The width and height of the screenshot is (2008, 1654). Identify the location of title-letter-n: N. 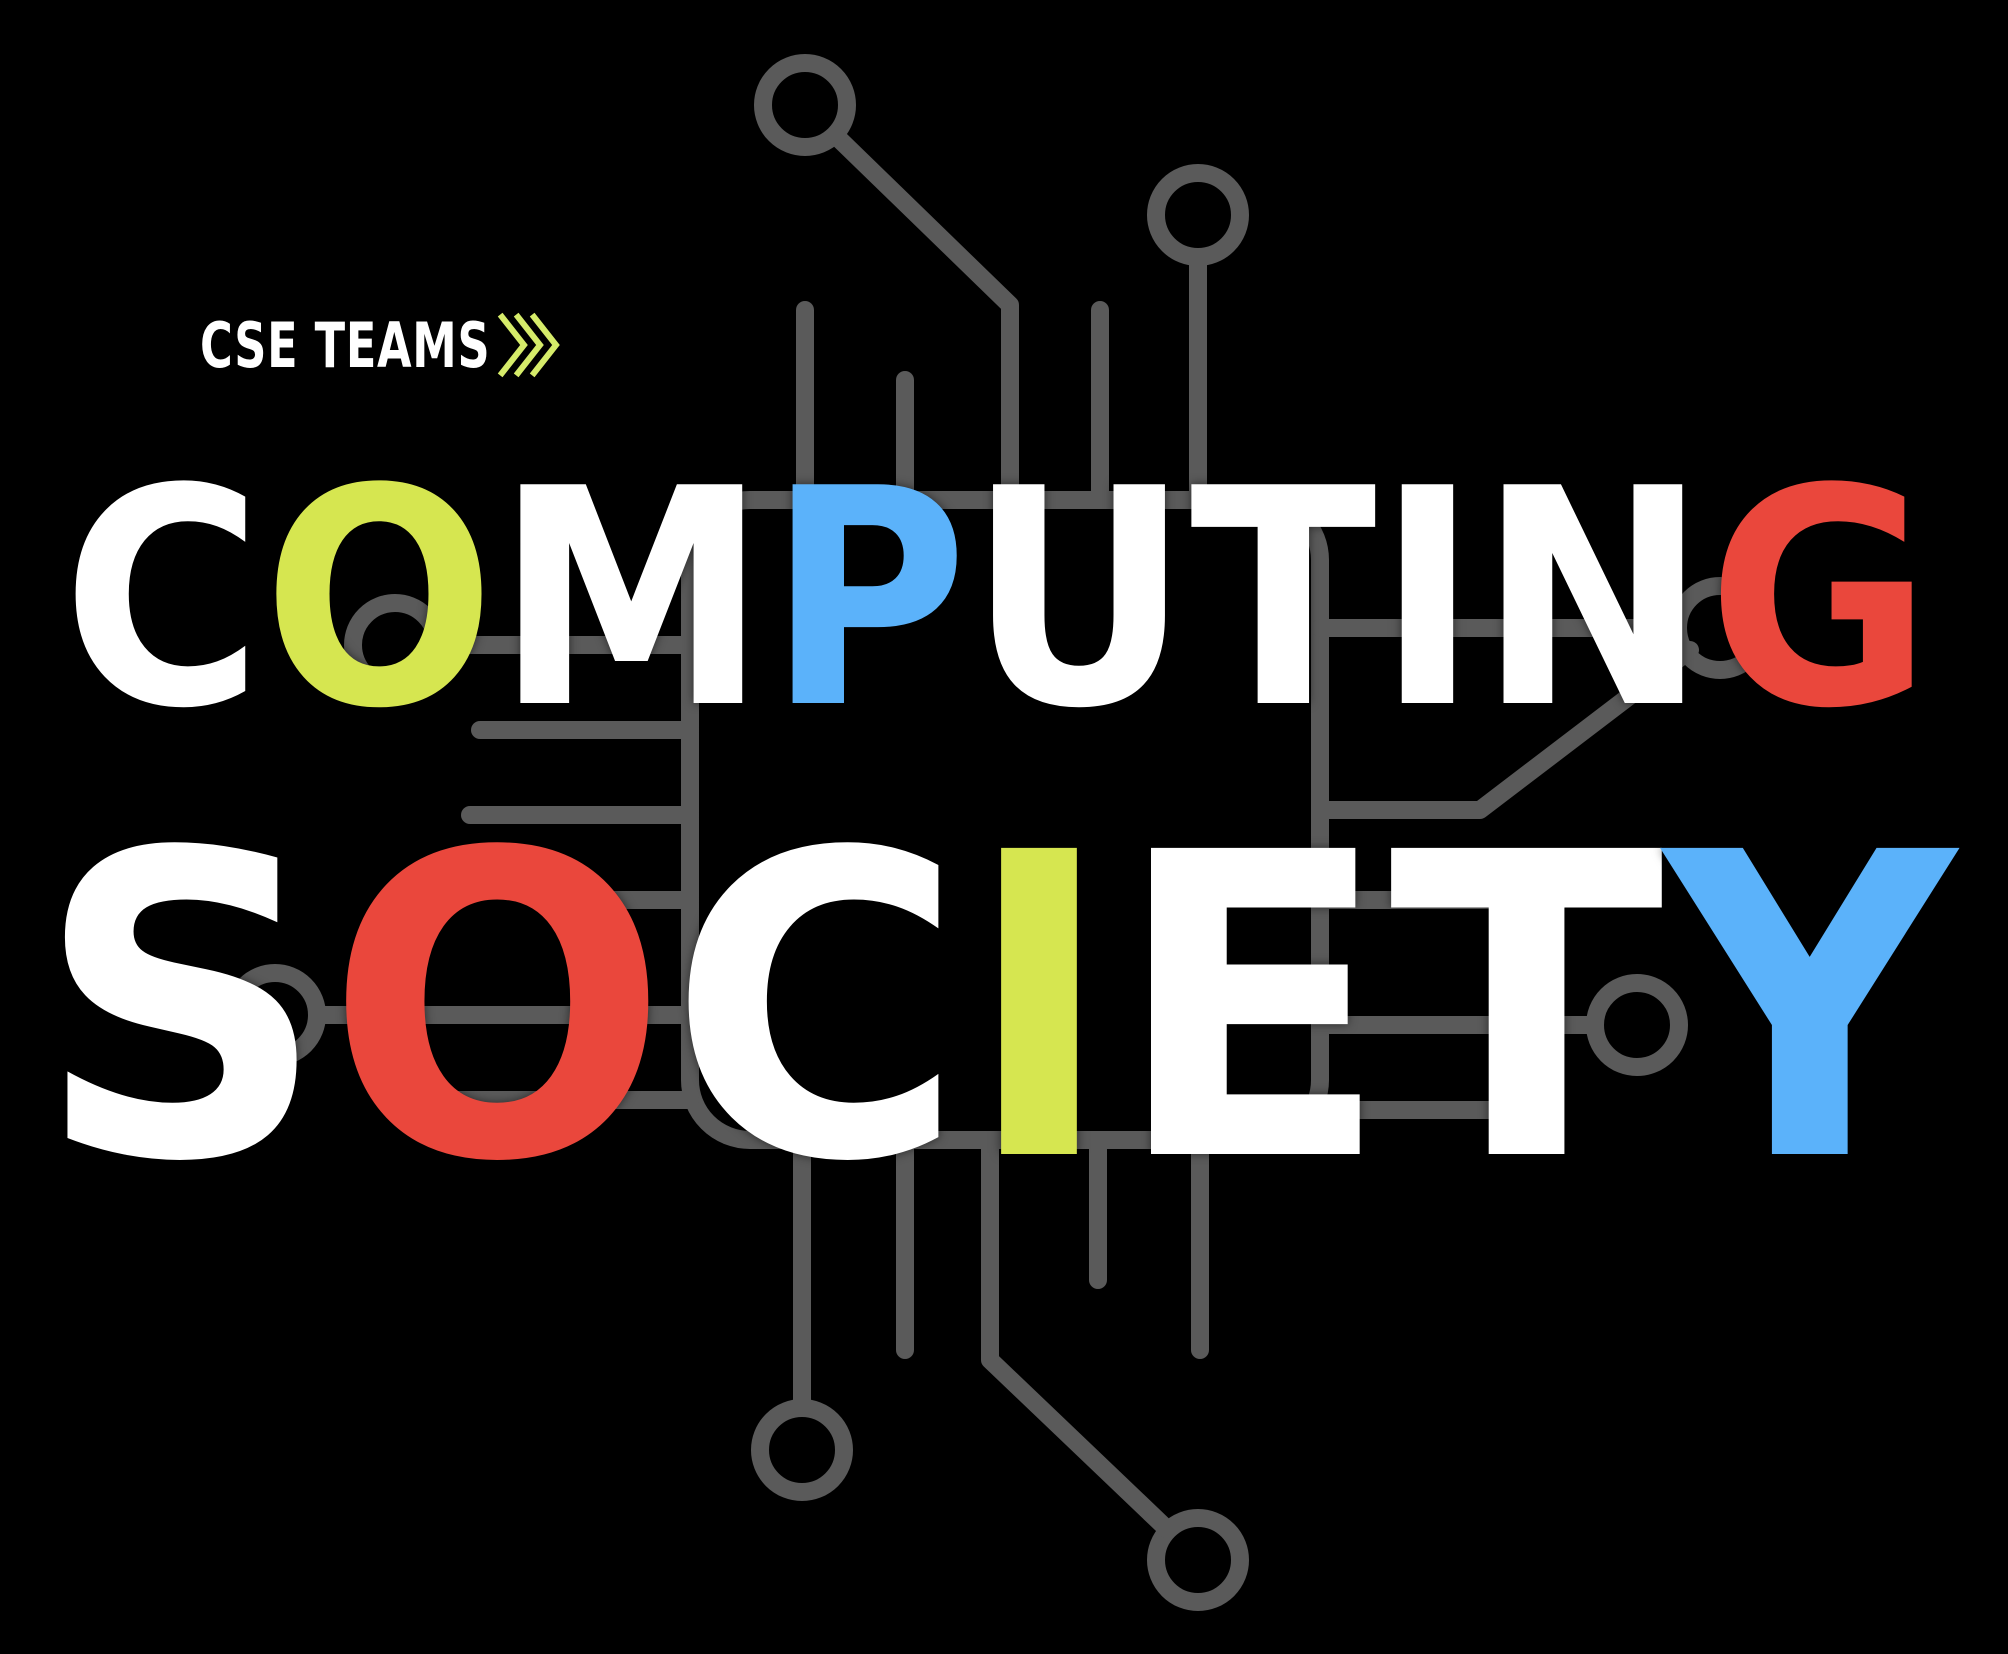
(1593, 599).